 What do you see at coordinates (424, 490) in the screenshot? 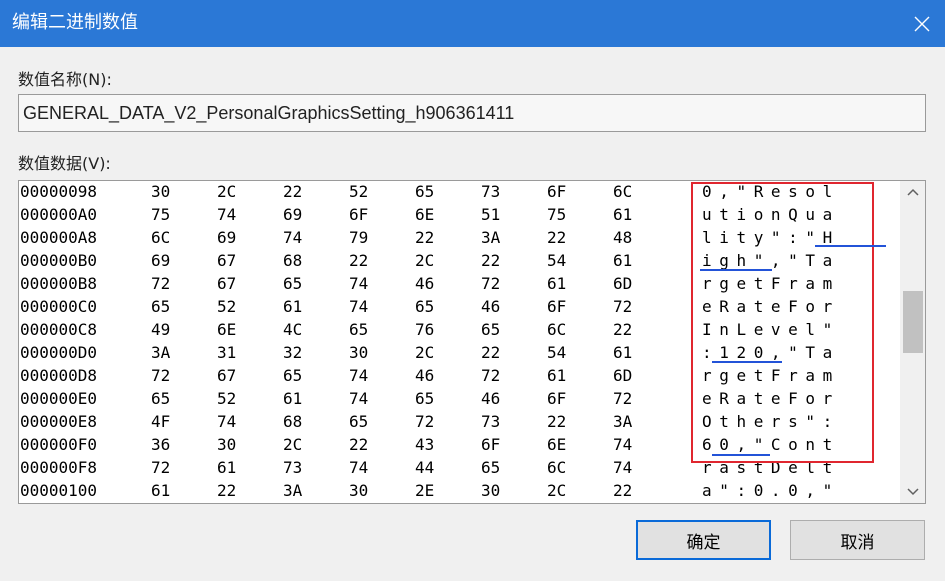
I see `hex-byte: 2E` at bounding box center [424, 490].